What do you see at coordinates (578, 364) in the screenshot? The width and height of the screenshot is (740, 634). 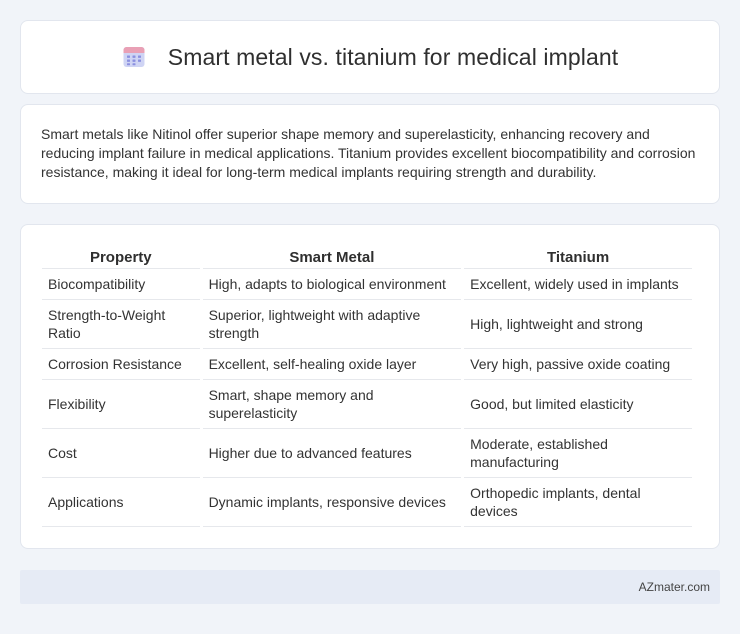 I see `titanium-cell: Very high, passive oxide coating` at bounding box center [578, 364].